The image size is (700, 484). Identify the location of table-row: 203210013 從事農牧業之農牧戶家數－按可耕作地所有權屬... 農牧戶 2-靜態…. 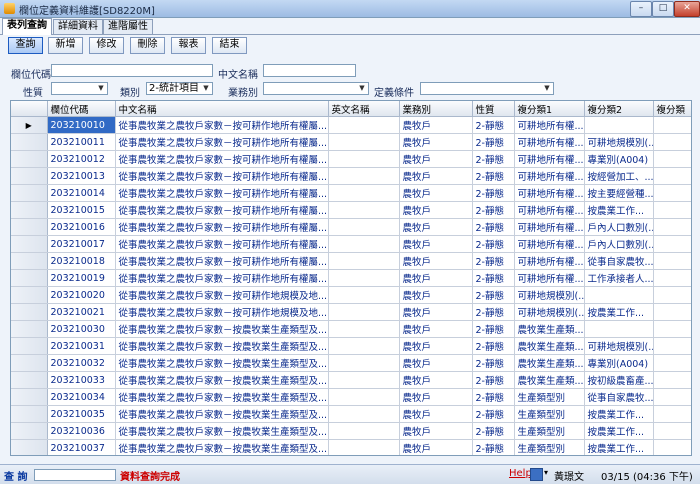
(351, 176).